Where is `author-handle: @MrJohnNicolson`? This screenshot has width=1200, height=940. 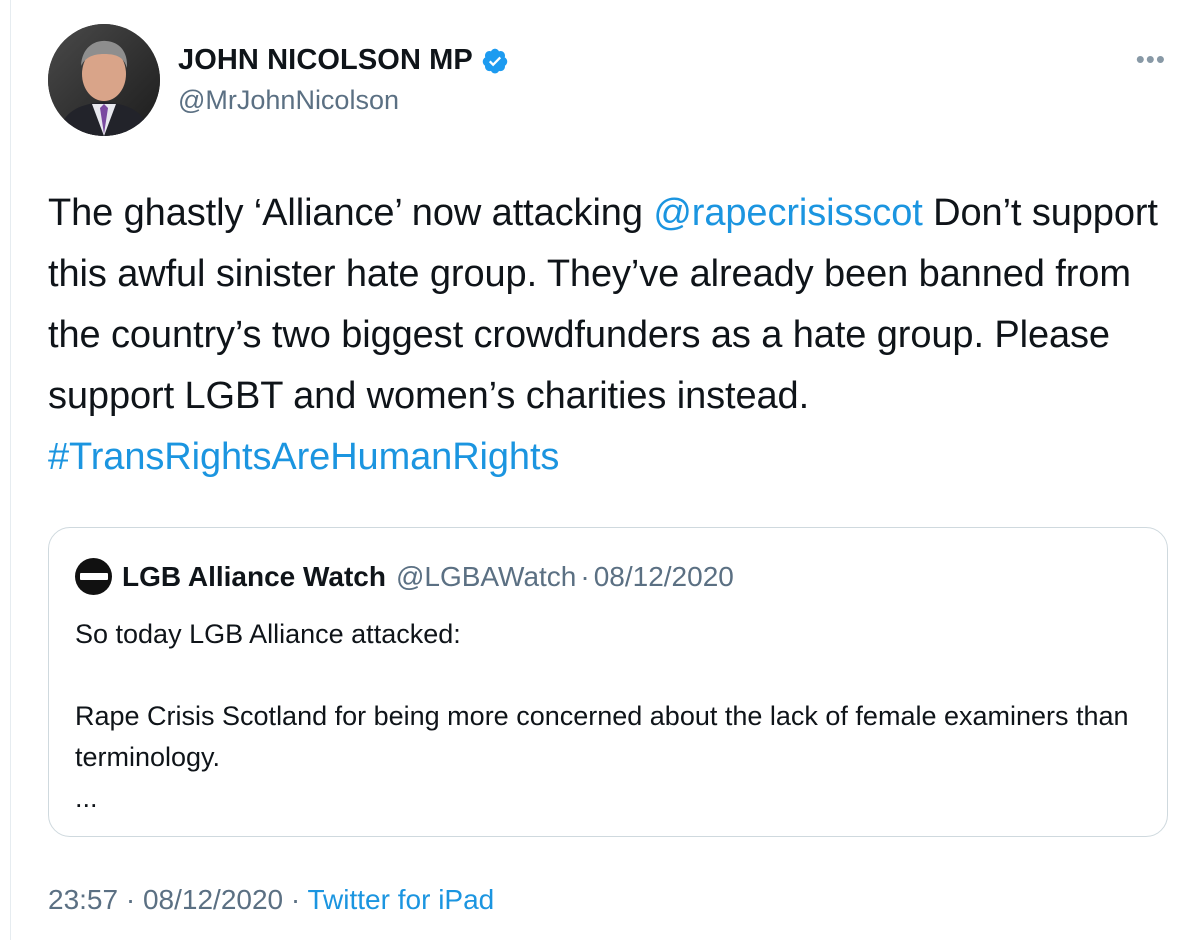 author-handle: @MrJohnNicolson is located at coordinates (343, 100).